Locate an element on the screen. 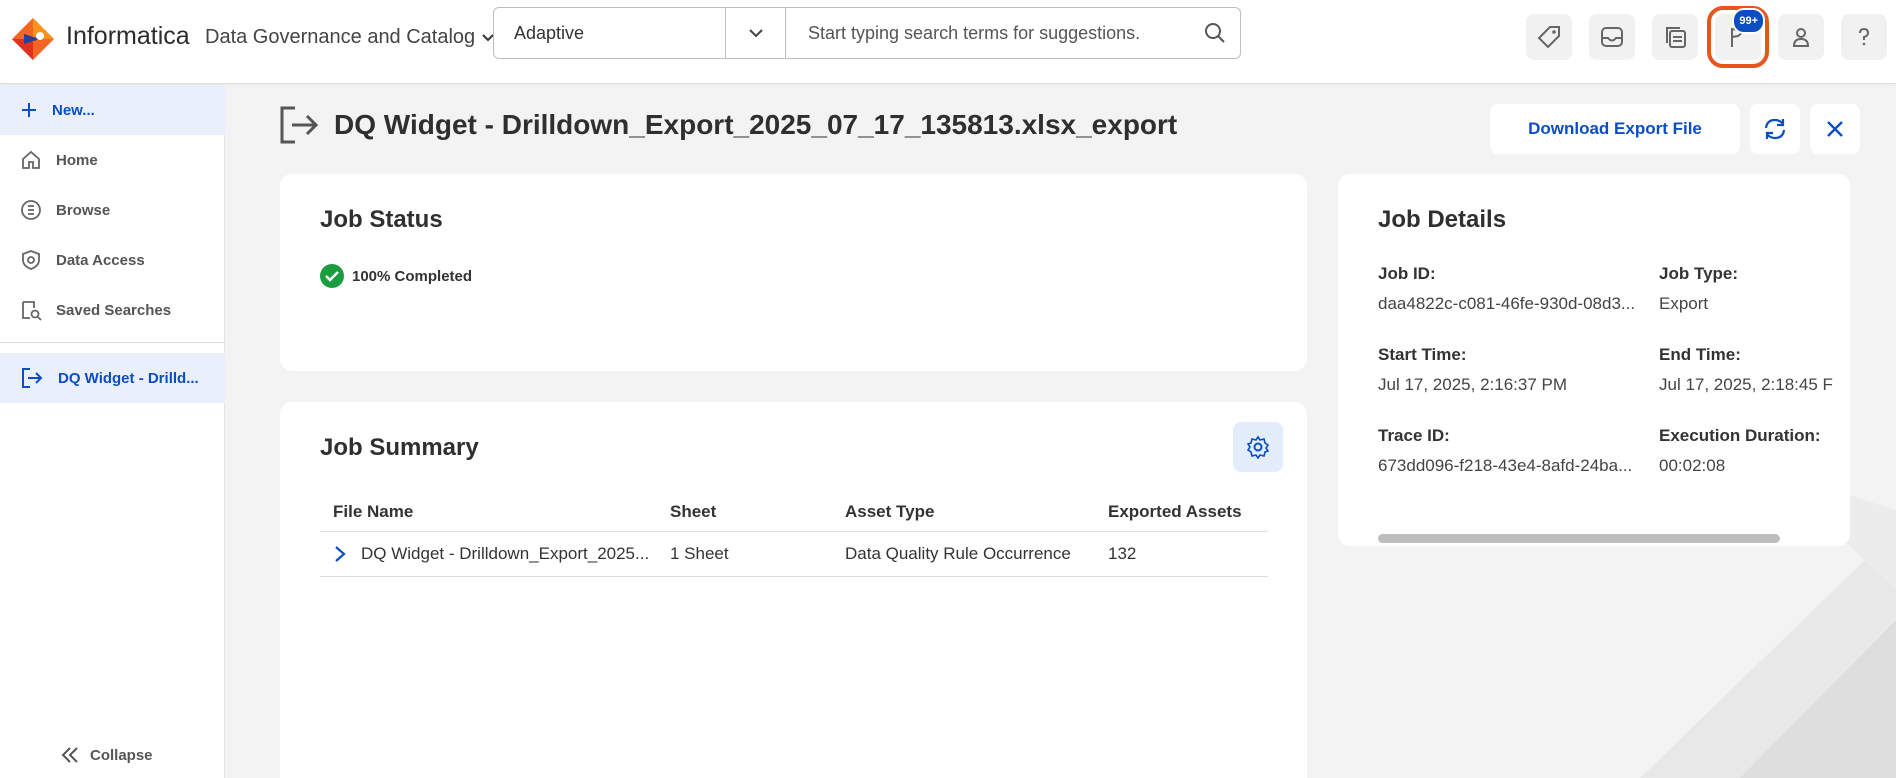  inbox-button is located at coordinates (1612, 37).